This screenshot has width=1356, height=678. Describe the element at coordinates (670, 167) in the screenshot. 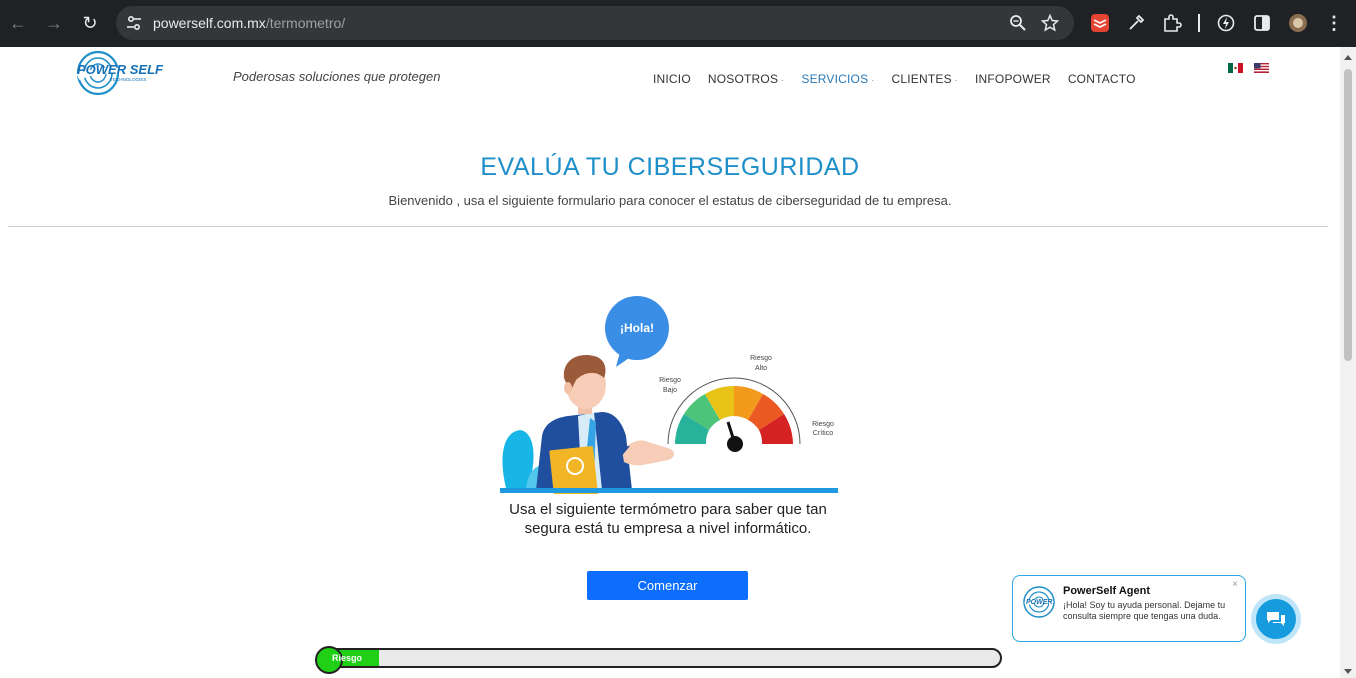

I see `page-title: EVALÚA TU CIBERSEGURIDAD` at that location.